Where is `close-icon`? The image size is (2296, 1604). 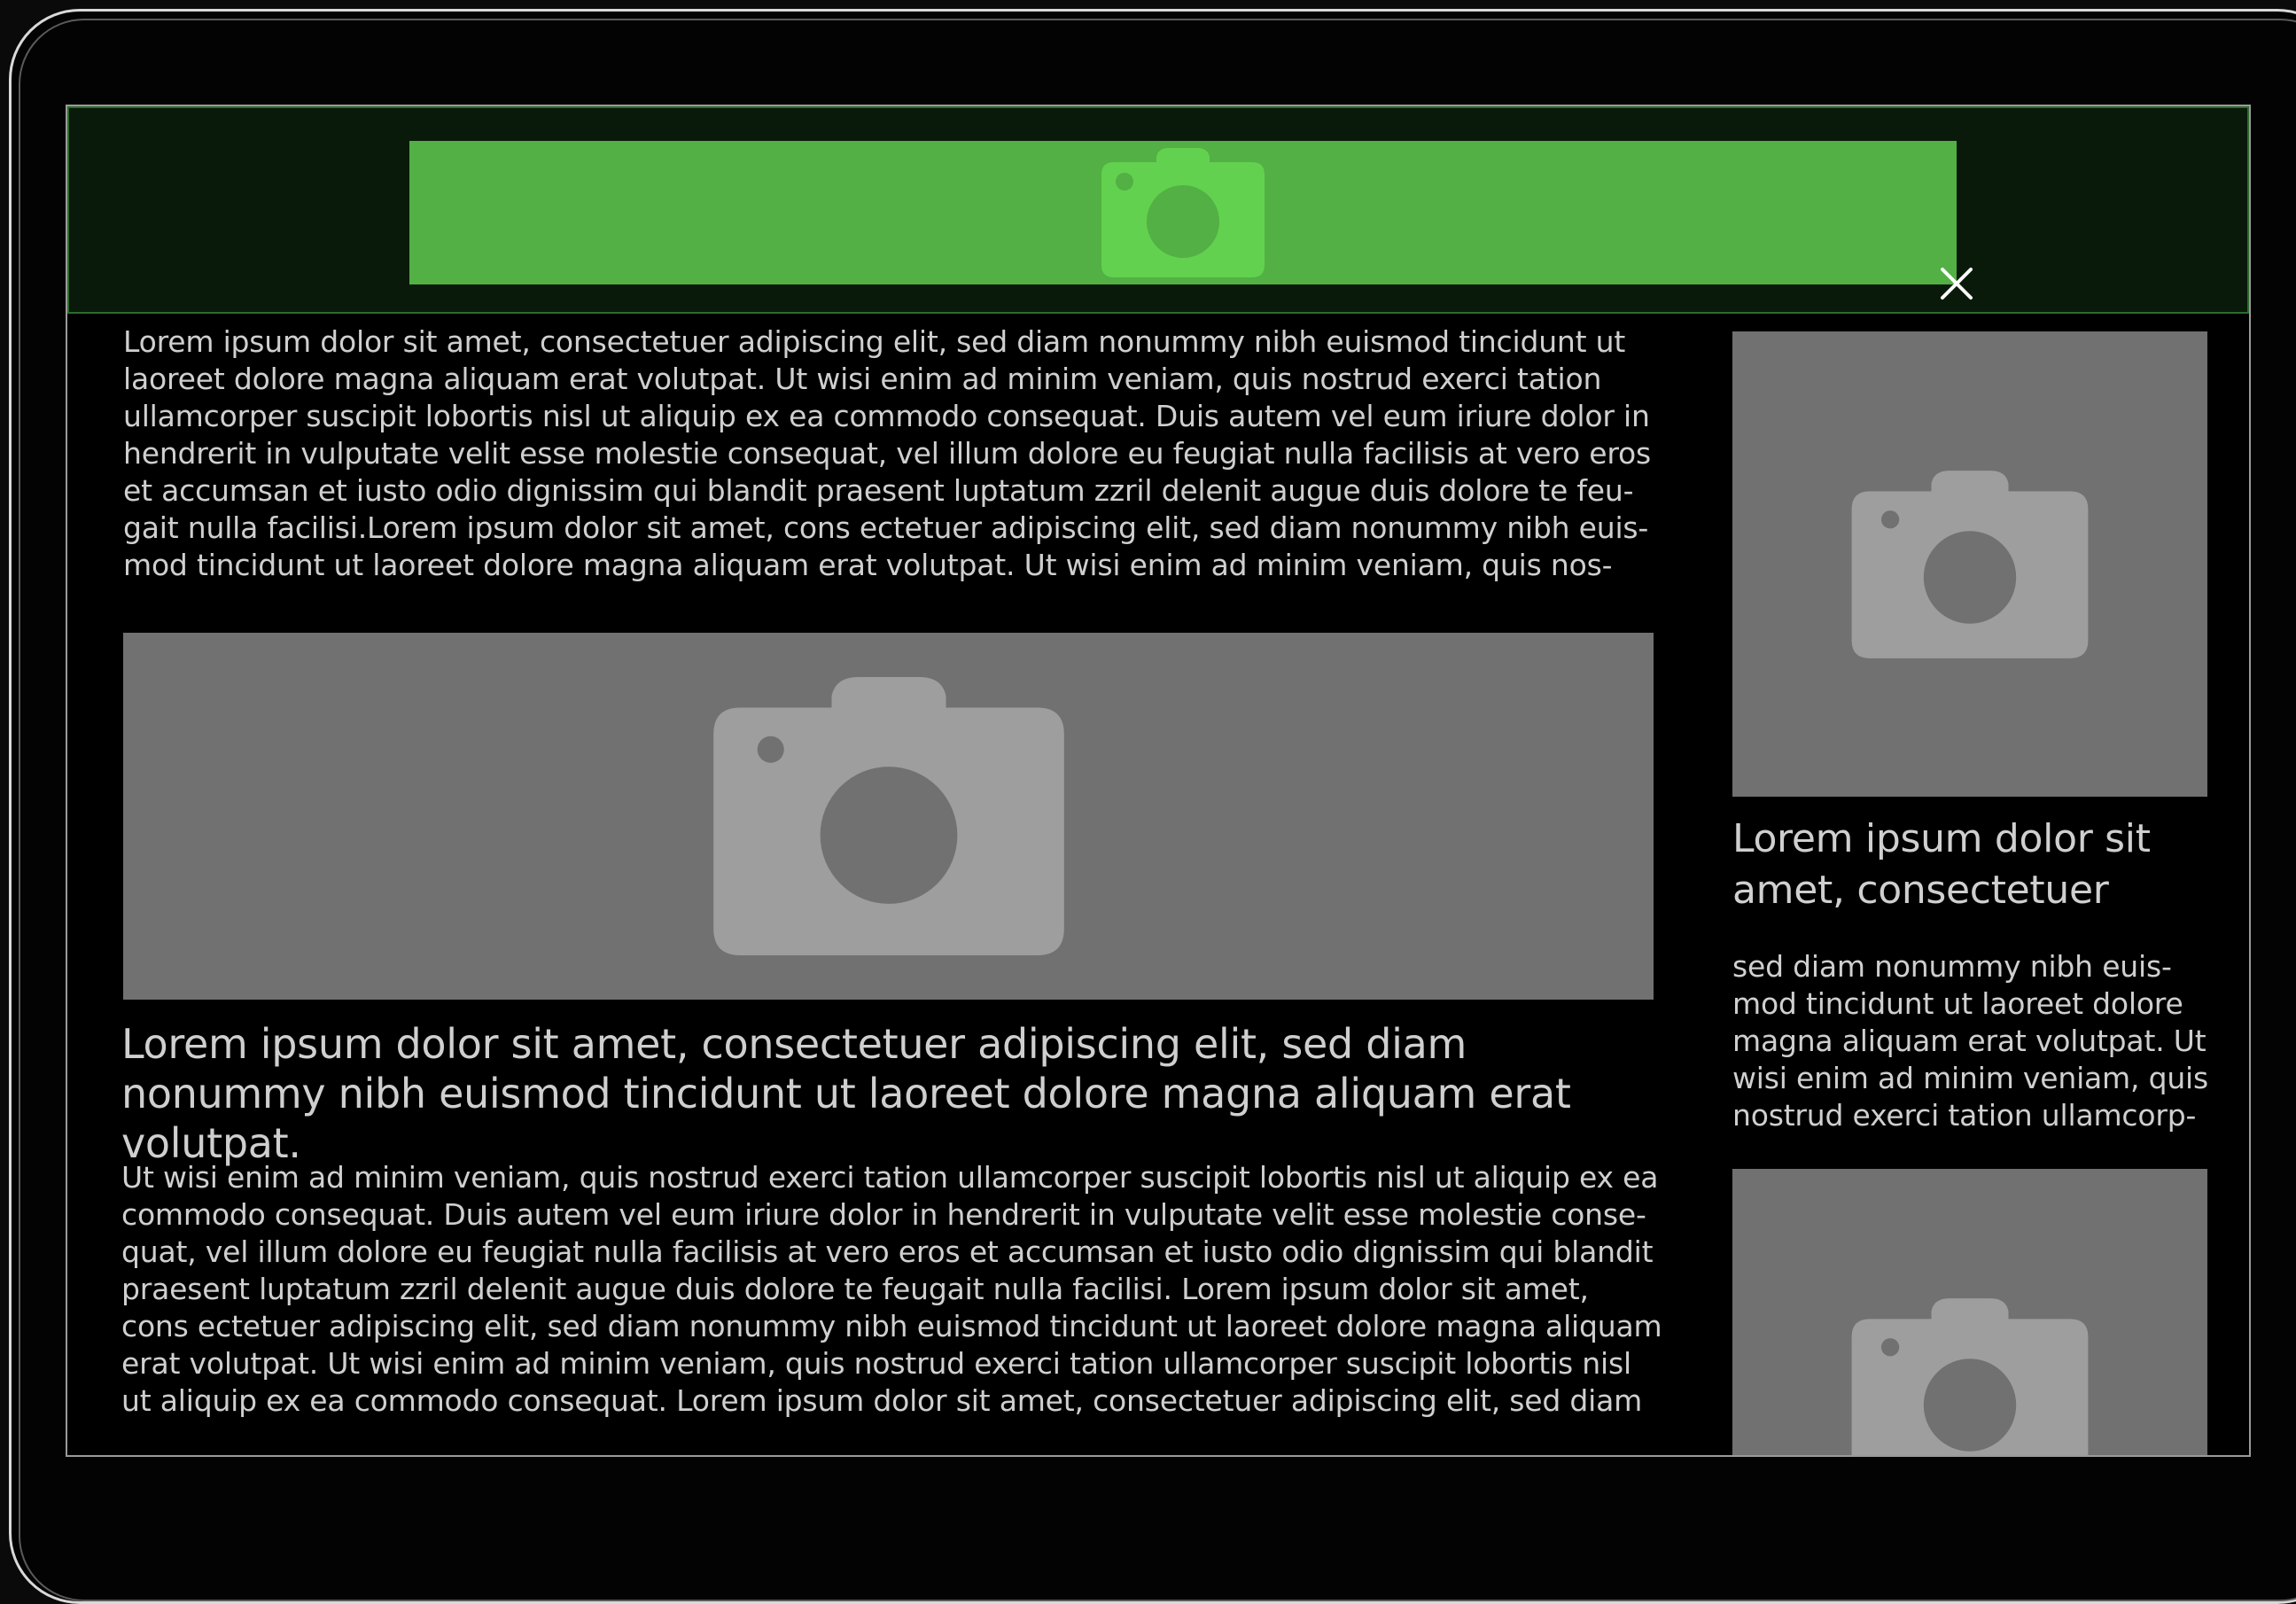 close-icon is located at coordinates (1957, 283).